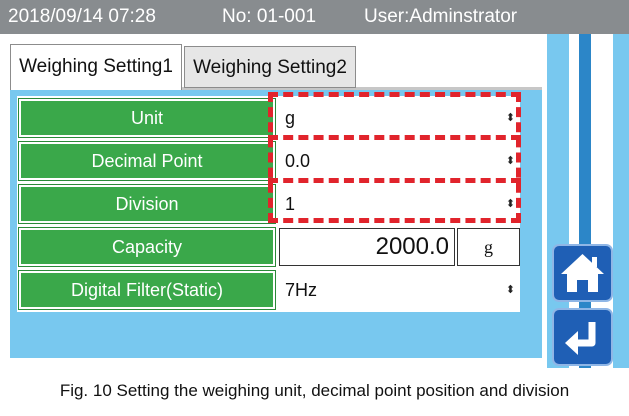 The width and height of the screenshot is (629, 416). What do you see at coordinates (301, 290) in the screenshot?
I see `digital-filter-value: 7Hz` at bounding box center [301, 290].